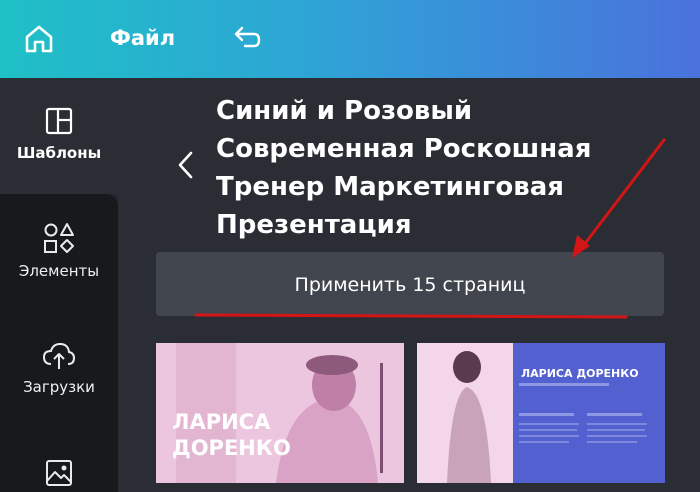 The height and width of the screenshot is (492, 700). I want to click on thumbnail-photo, so click(541, 413).